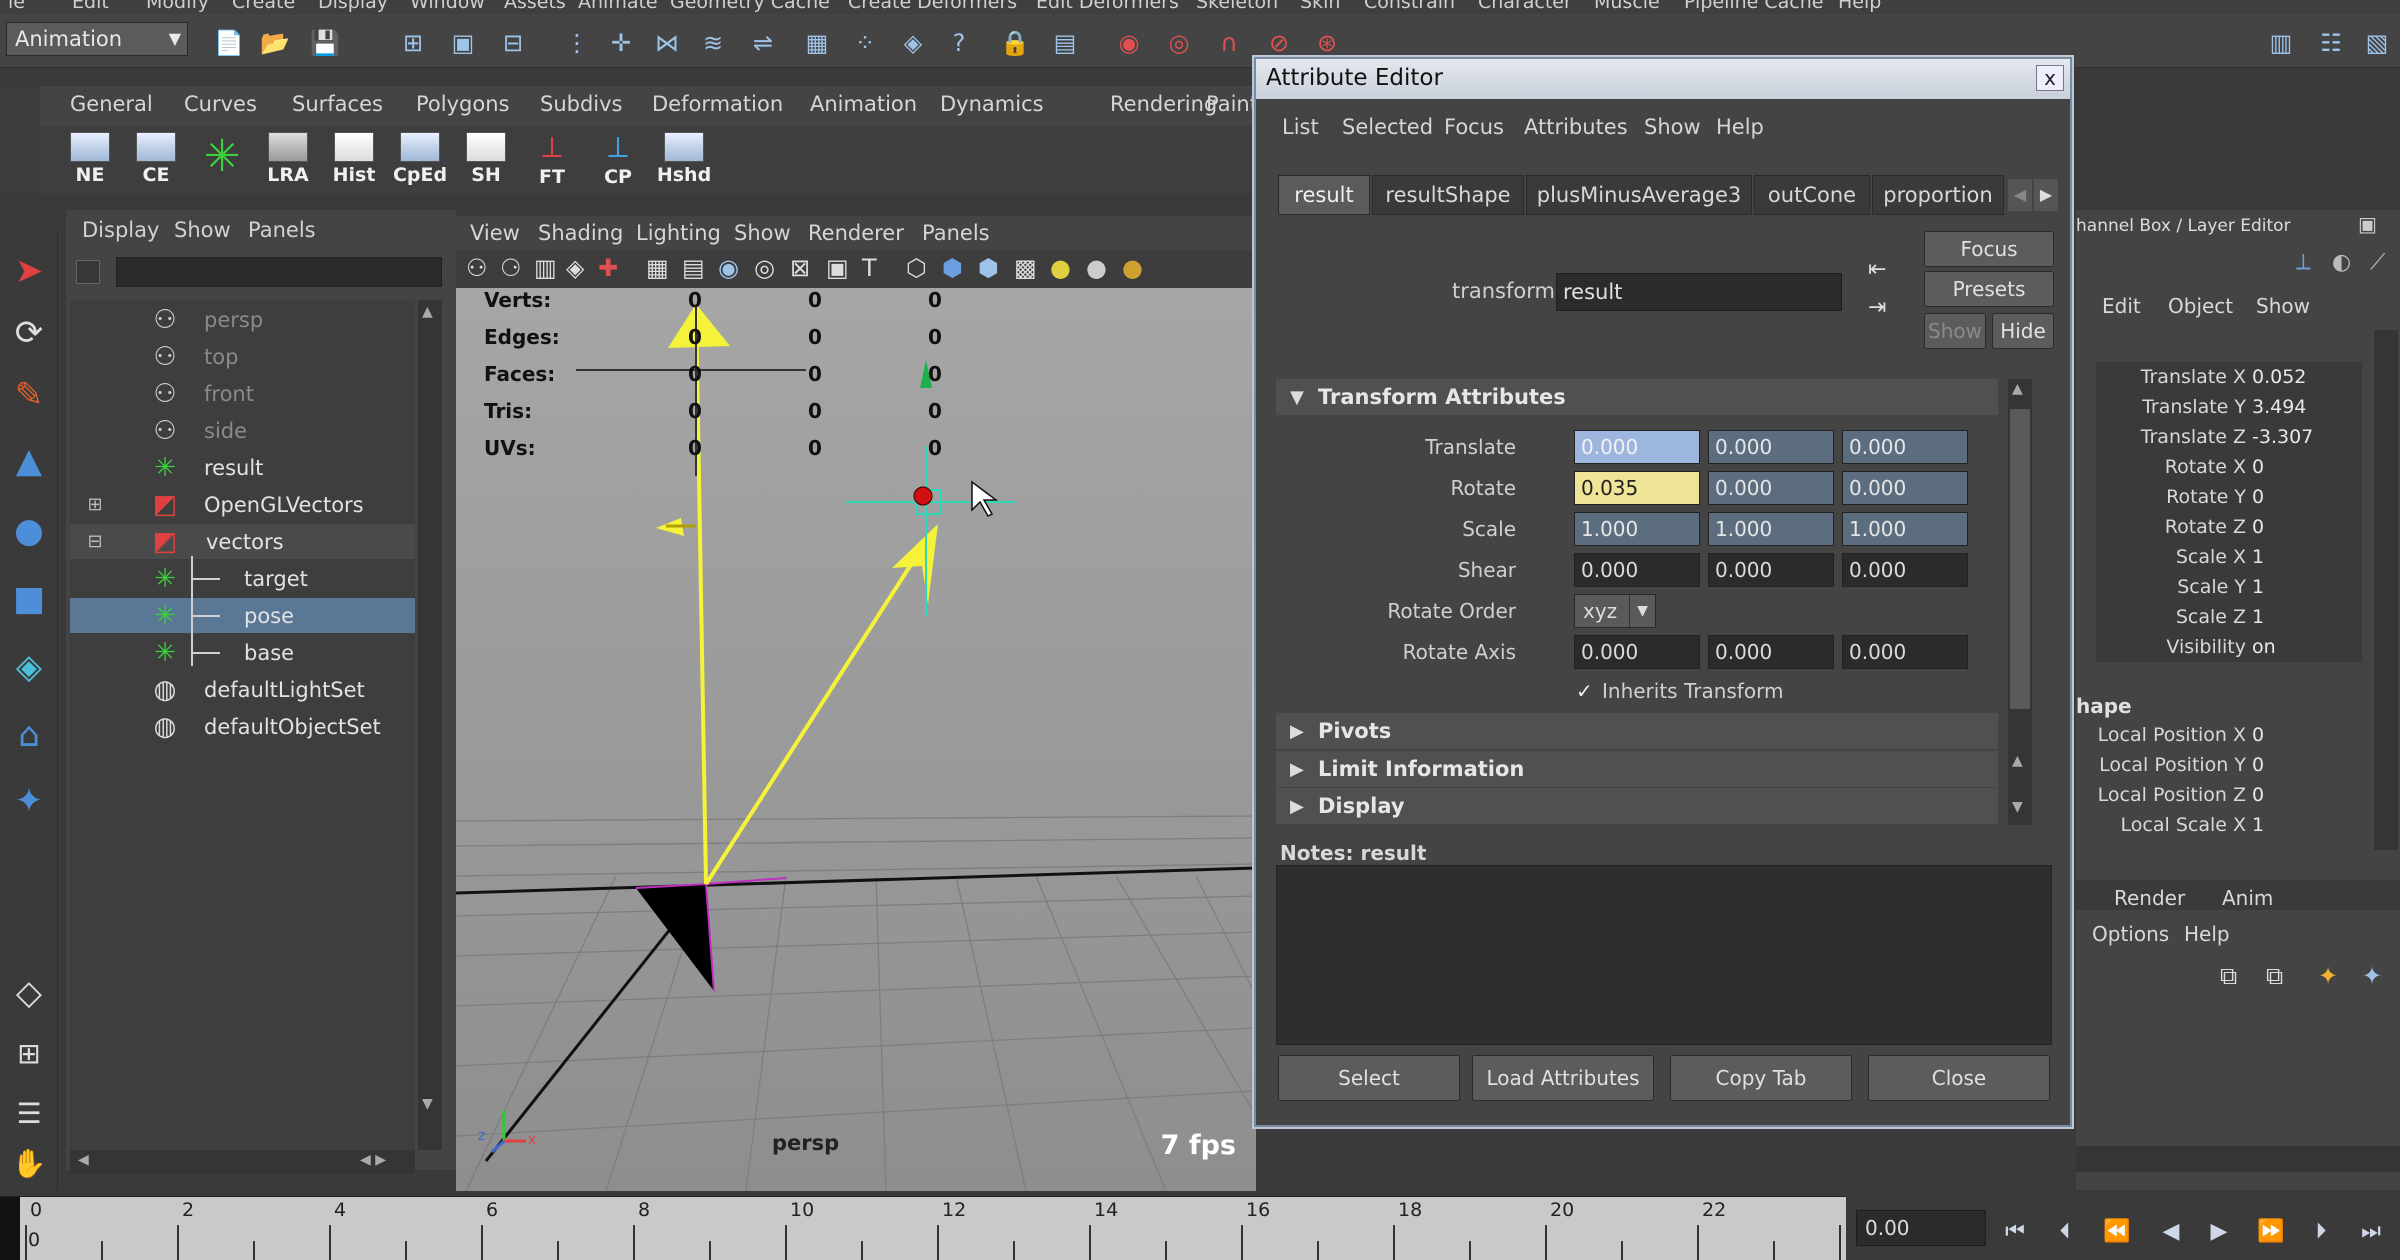 Image resolution: width=2400 pixels, height=1260 pixels. What do you see at coordinates (1229, 43) in the screenshot?
I see `magnet-icon: ∩` at bounding box center [1229, 43].